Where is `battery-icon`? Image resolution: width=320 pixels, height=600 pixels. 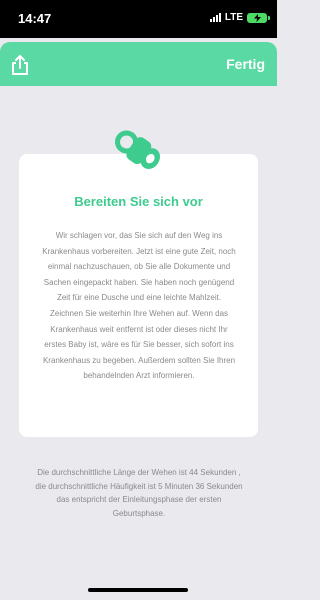 battery-icon is located at coordinates (258, 17).